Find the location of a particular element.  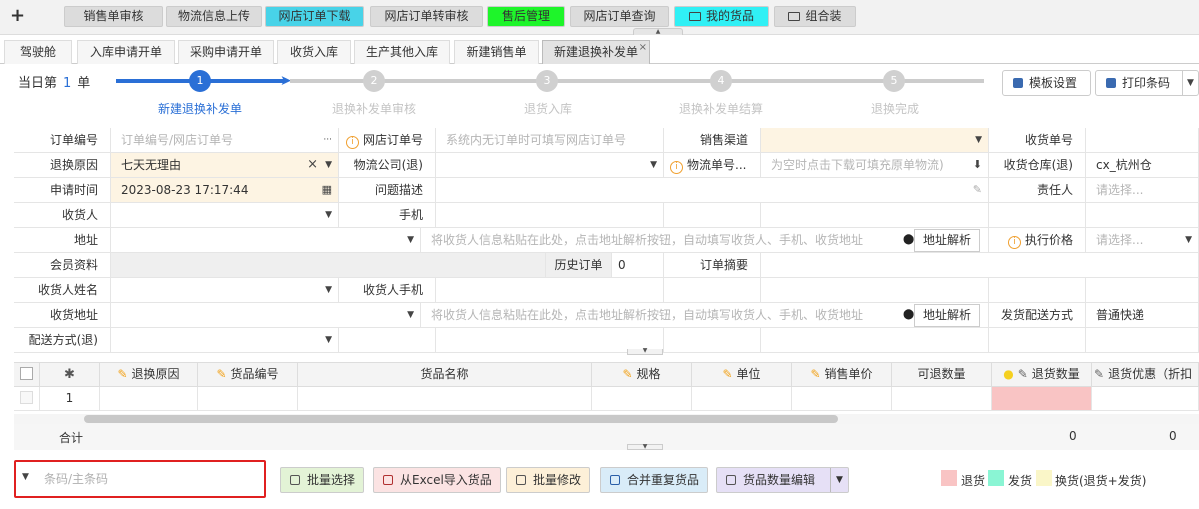

shop-order-input: 系统内无订单时可填写网店订单号 is located at coordinates (550, 140).